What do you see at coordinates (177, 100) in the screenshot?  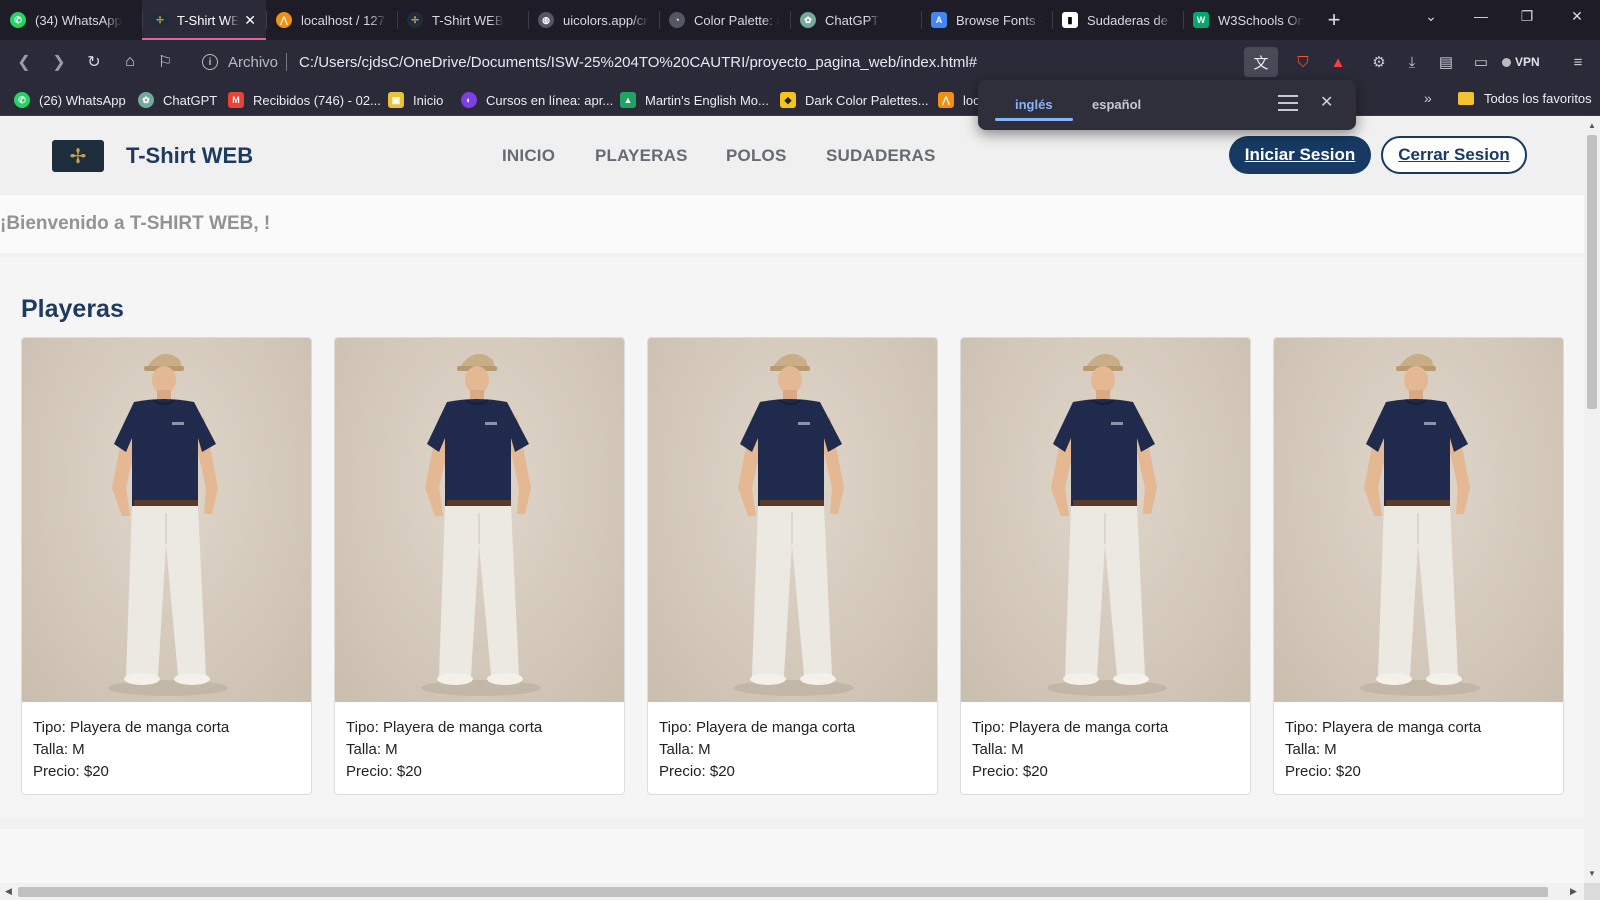 I see `bookmark-chatgpt: ✿ ChatGPT` at bounding box center [177, 100].